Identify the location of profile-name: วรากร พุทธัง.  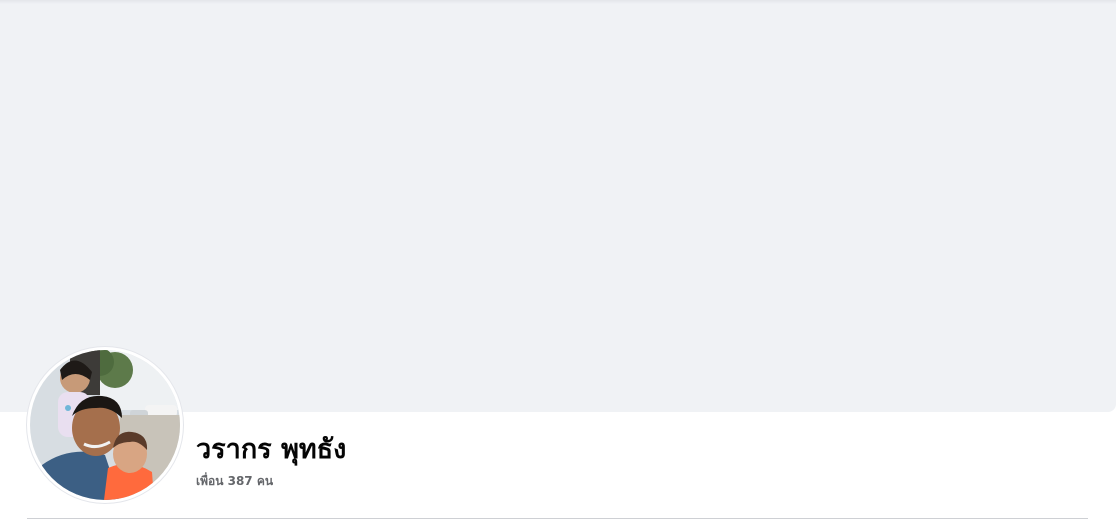
(271, 449).